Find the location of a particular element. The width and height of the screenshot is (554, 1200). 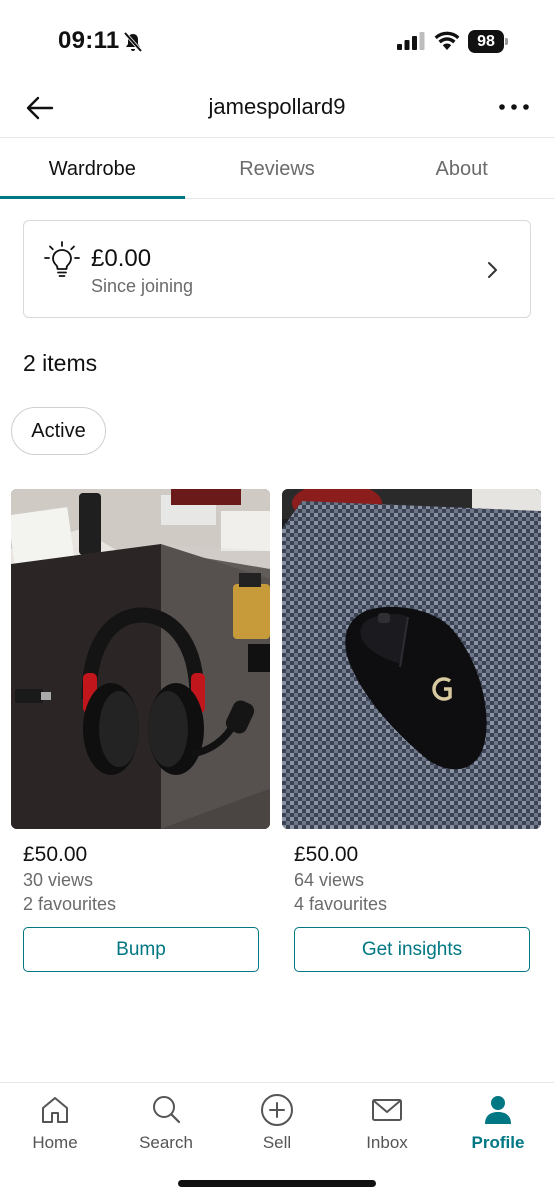

chevron-right-icon is located at coordinates (492, 270).